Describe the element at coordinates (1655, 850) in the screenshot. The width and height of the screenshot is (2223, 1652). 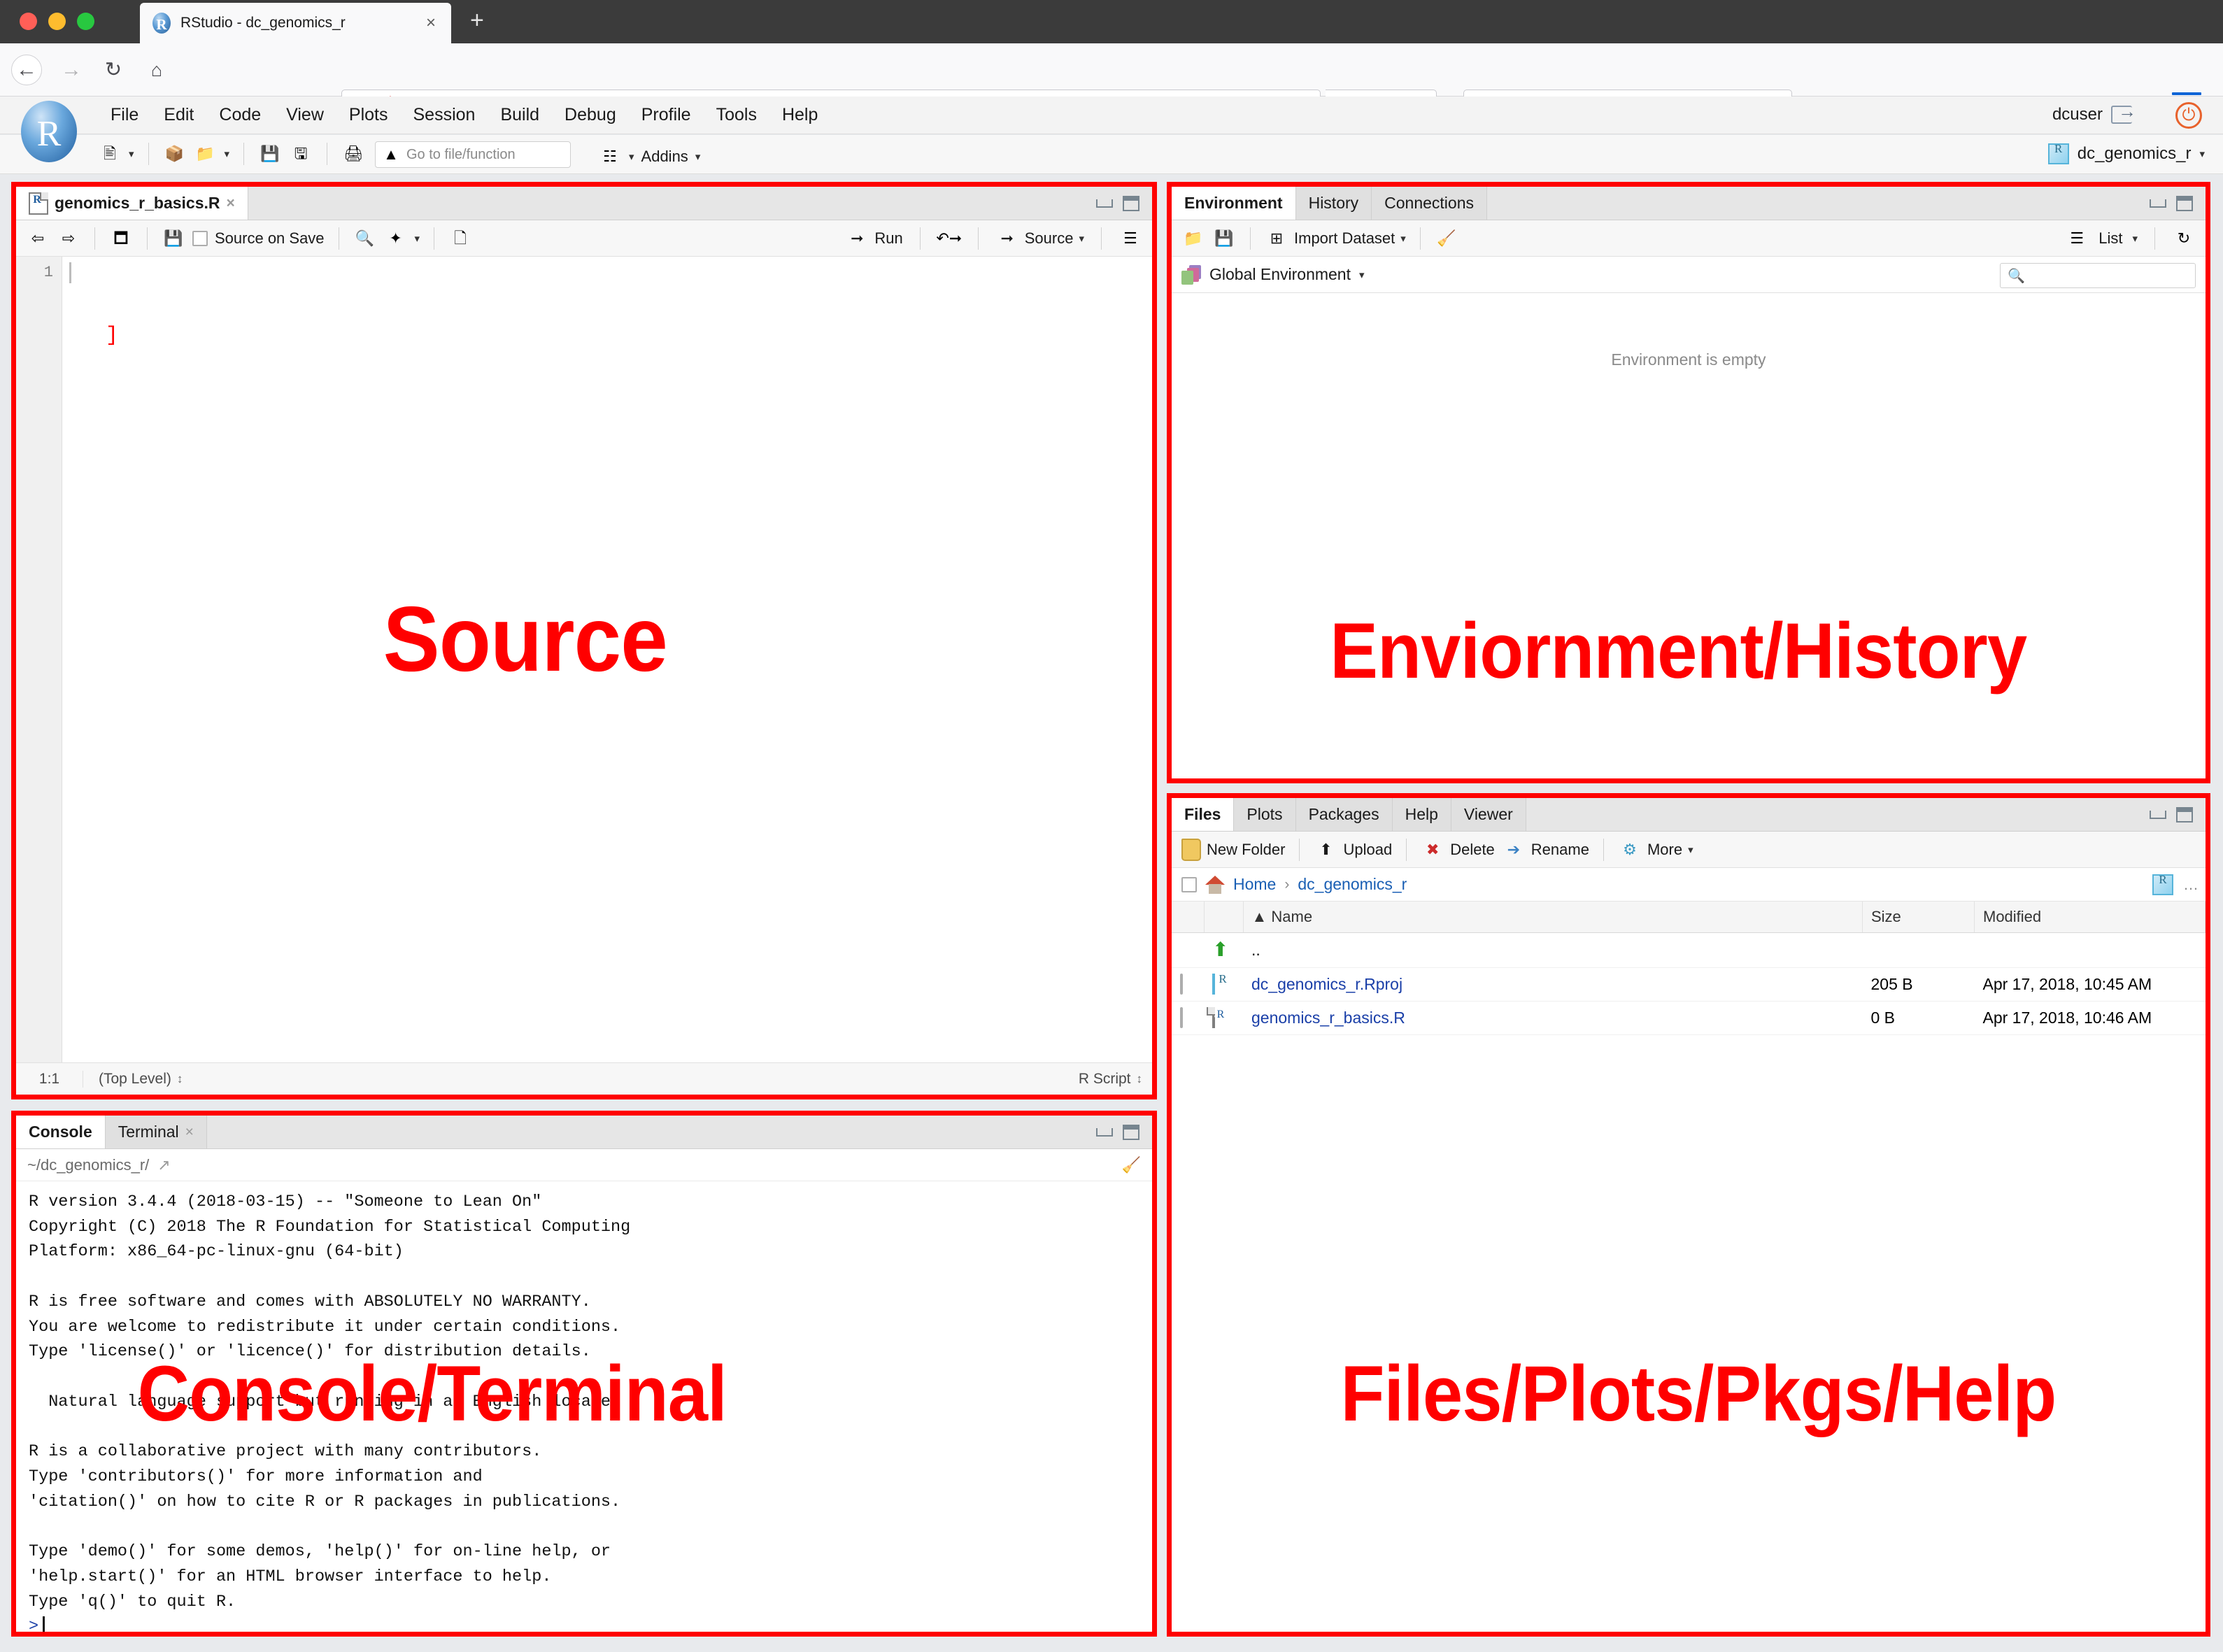
I see `more-button: ⚙ More ▾` at that location.